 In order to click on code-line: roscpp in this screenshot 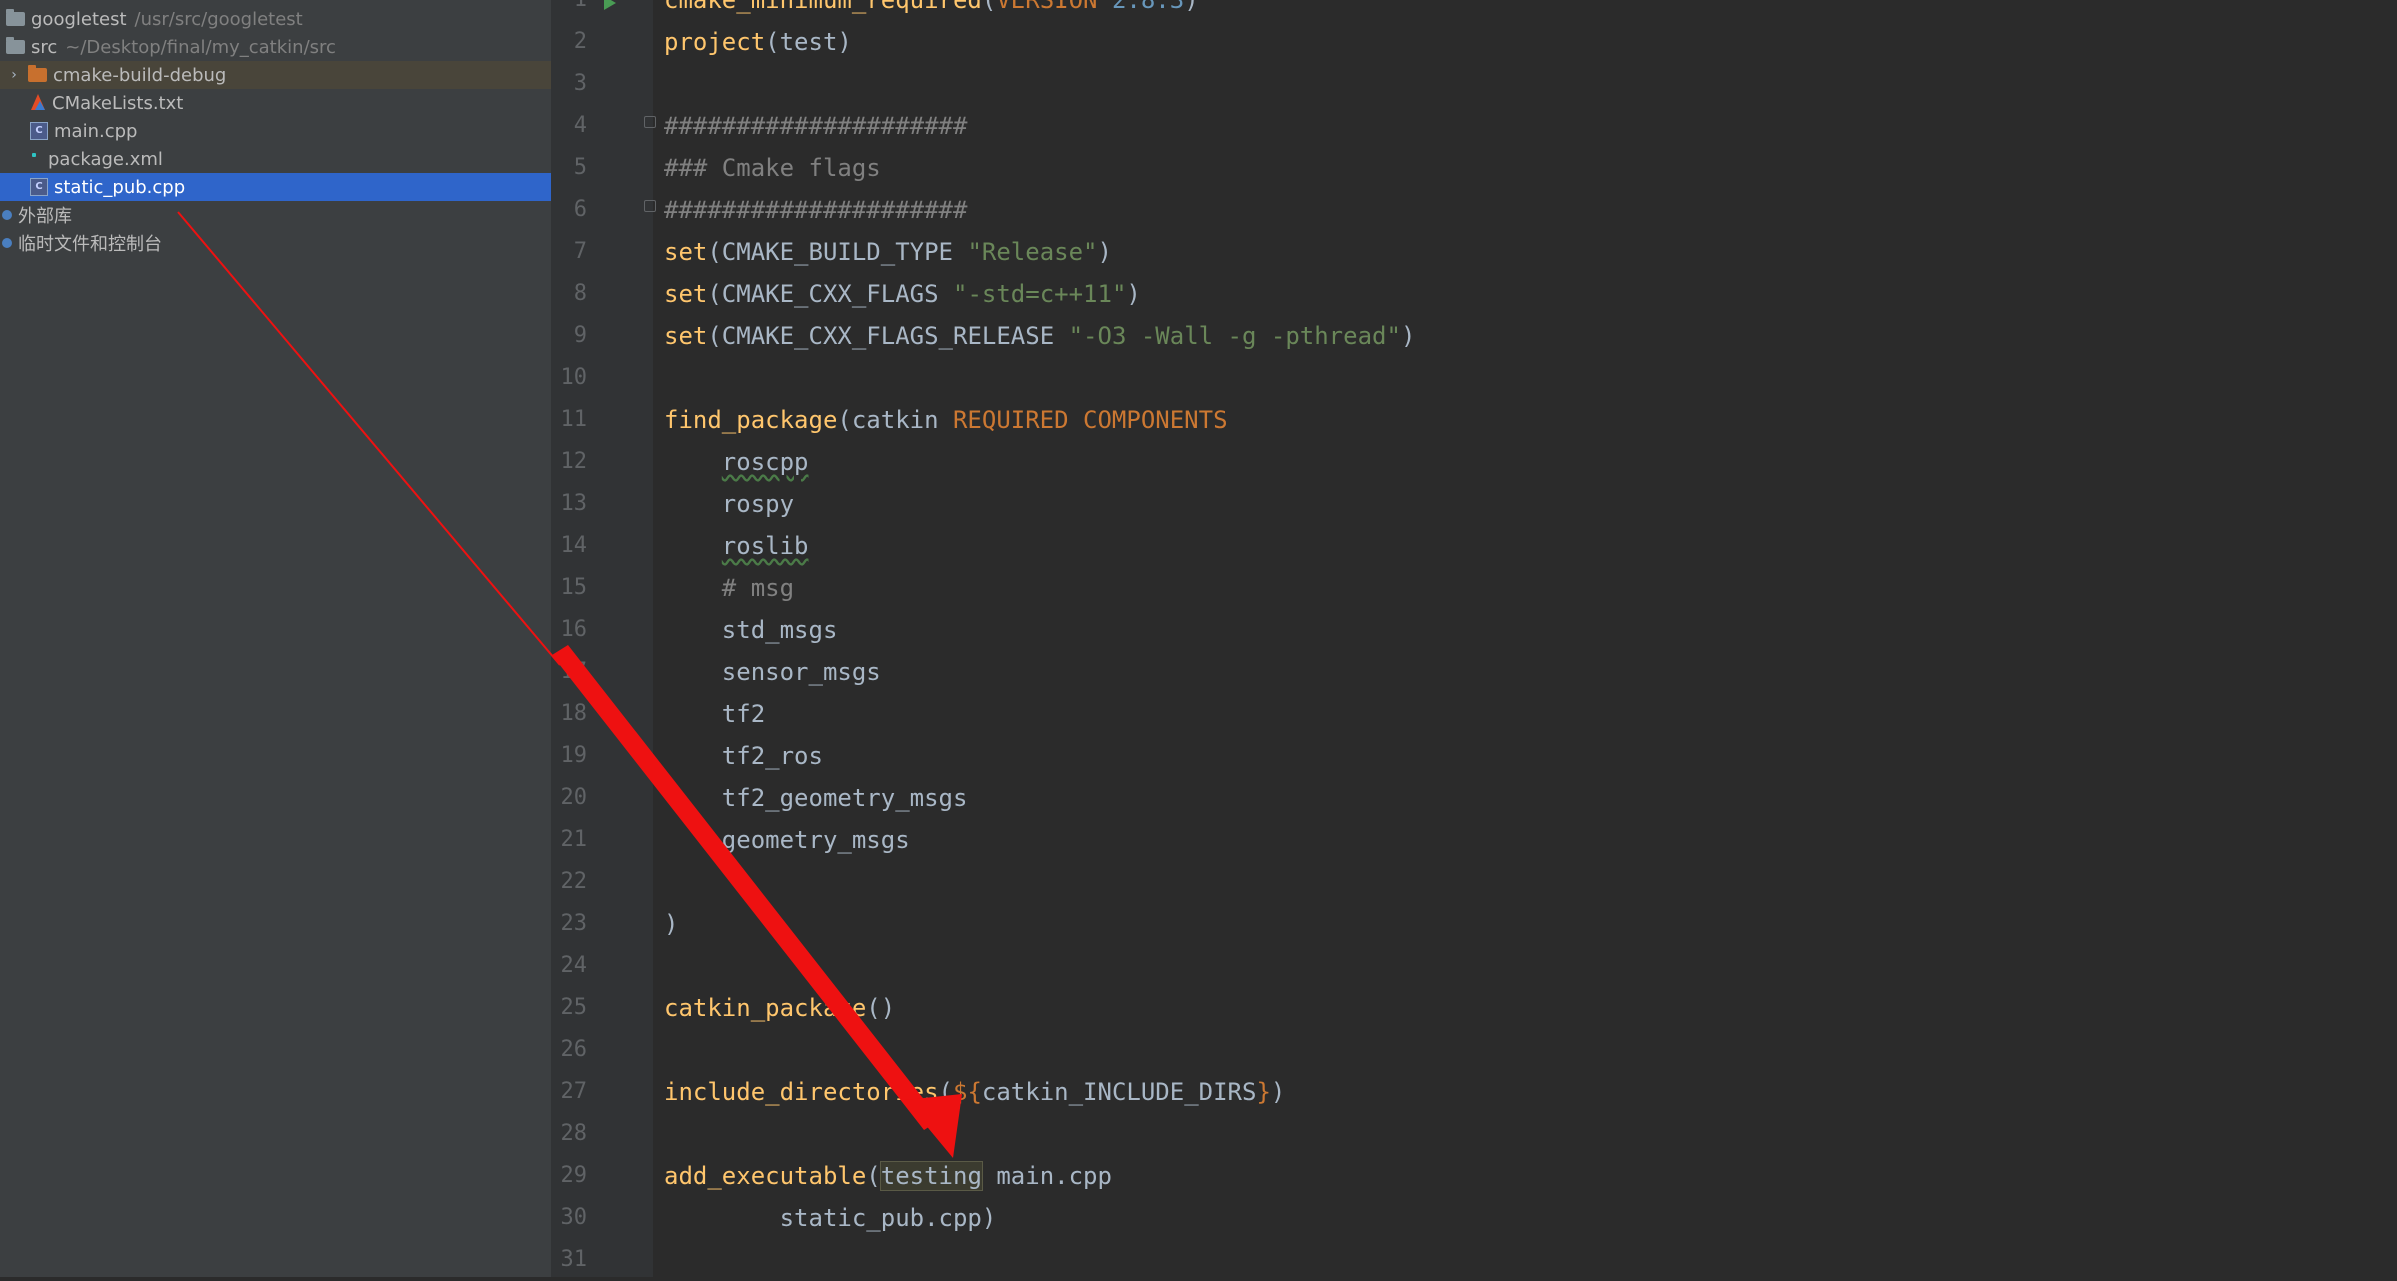, I will do `click(736, 462)`.